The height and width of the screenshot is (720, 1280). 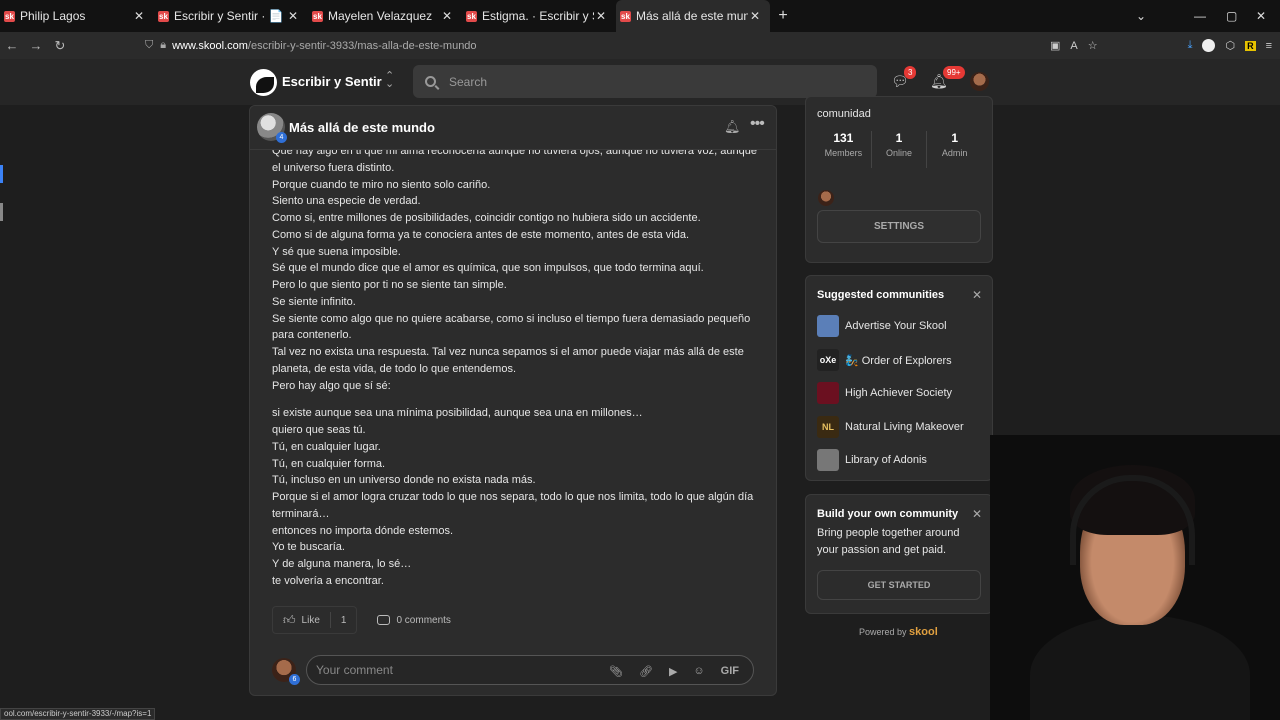 What do you see at coordinates (1231, 16) in the screenshot?
I see `maximize-icon: ▢` at bounding box center [1231, 16].